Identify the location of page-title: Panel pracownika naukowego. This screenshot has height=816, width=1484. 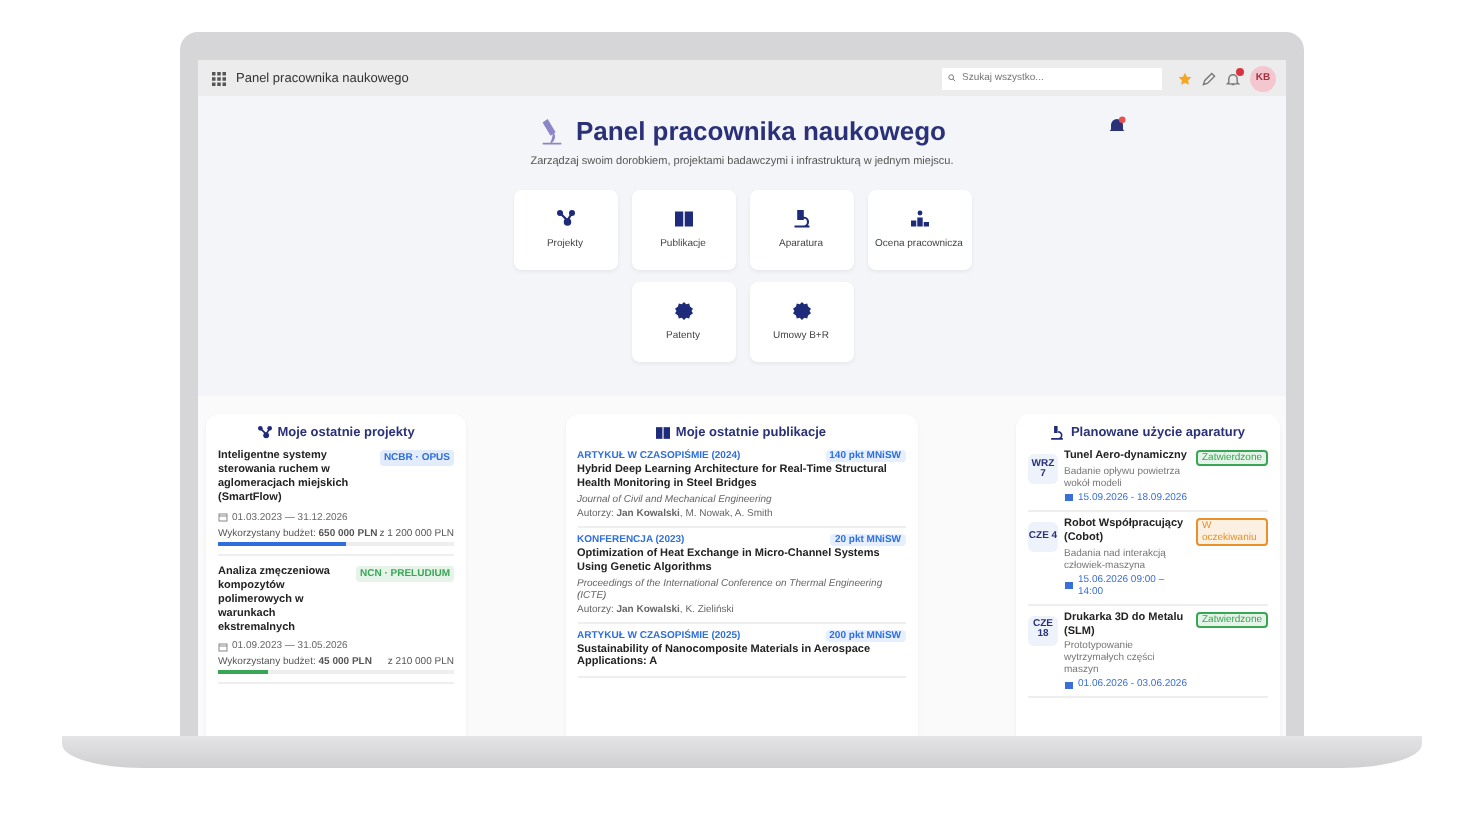
(761, 131).